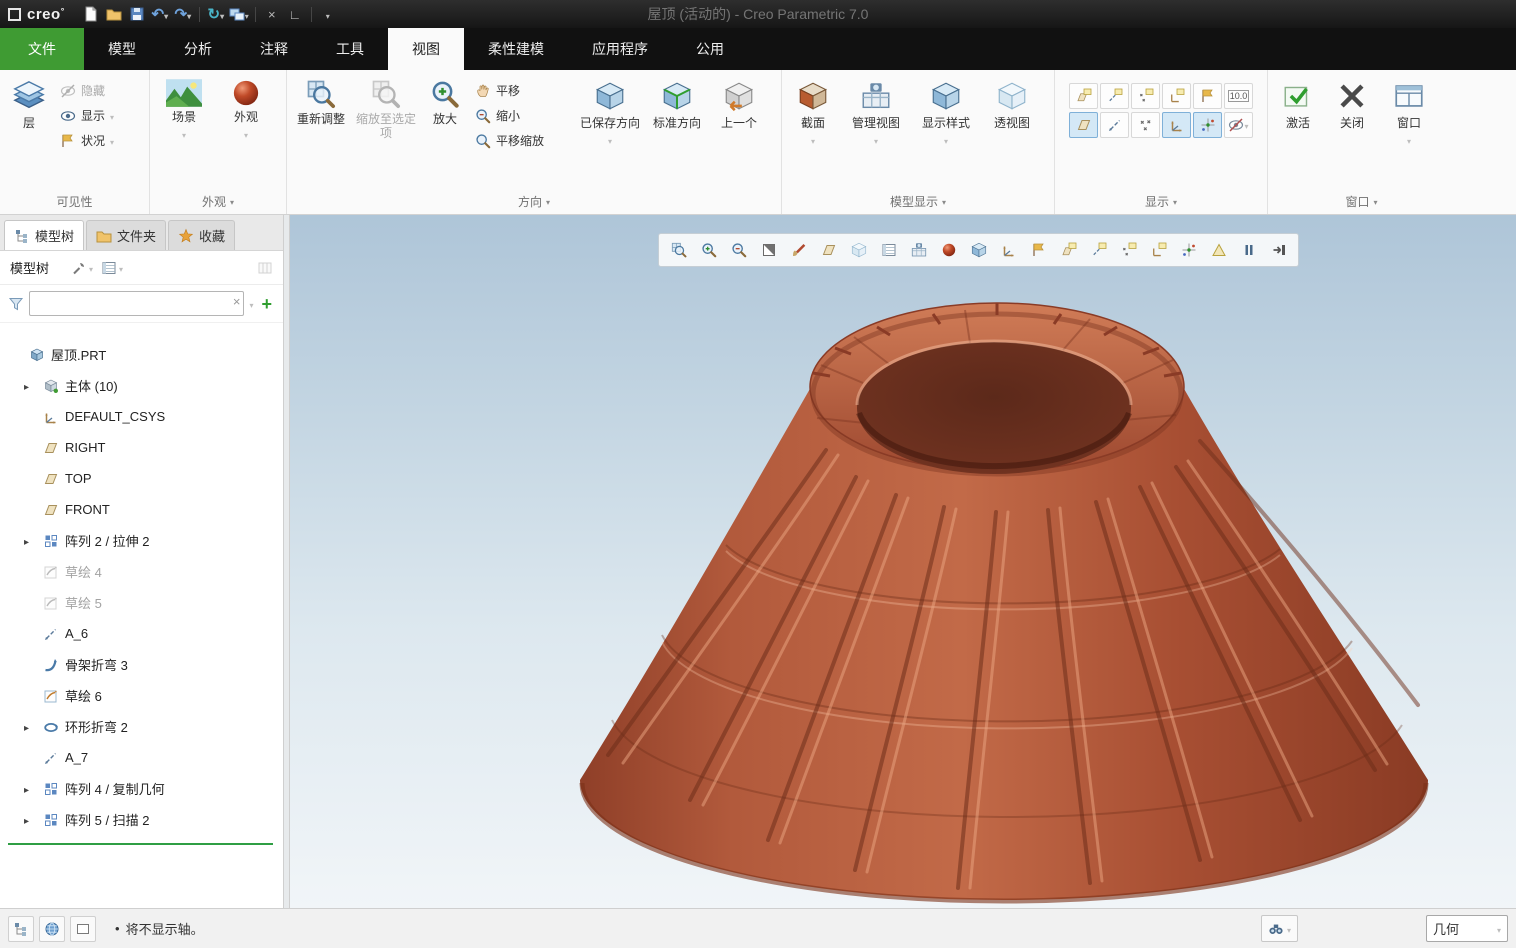 The width and height of the screenshot is (1516, 948). Describe the element at coordinates (1161, 201) in the screenshot. I see `group-label-show: 显示` at that location.